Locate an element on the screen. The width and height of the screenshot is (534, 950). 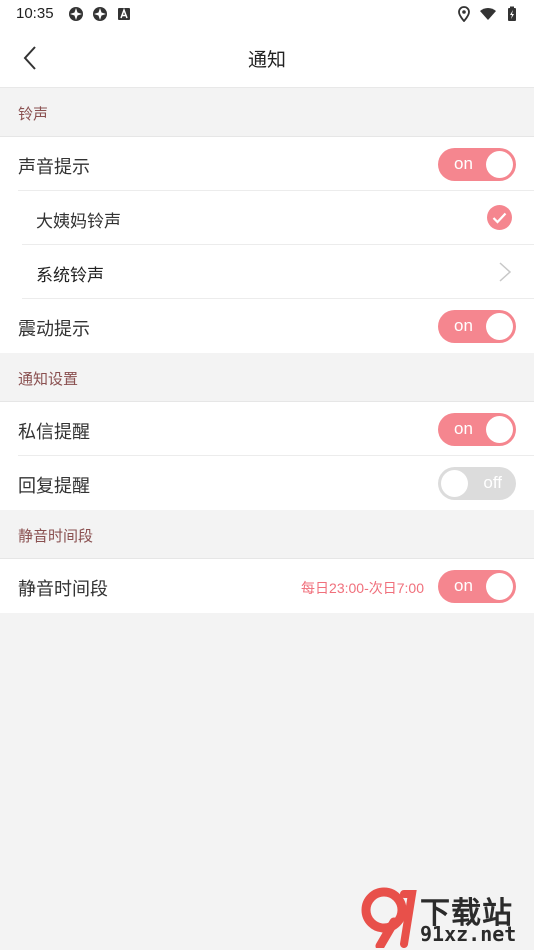
row-label: 声音提示 is located at coordinates (54, 167).